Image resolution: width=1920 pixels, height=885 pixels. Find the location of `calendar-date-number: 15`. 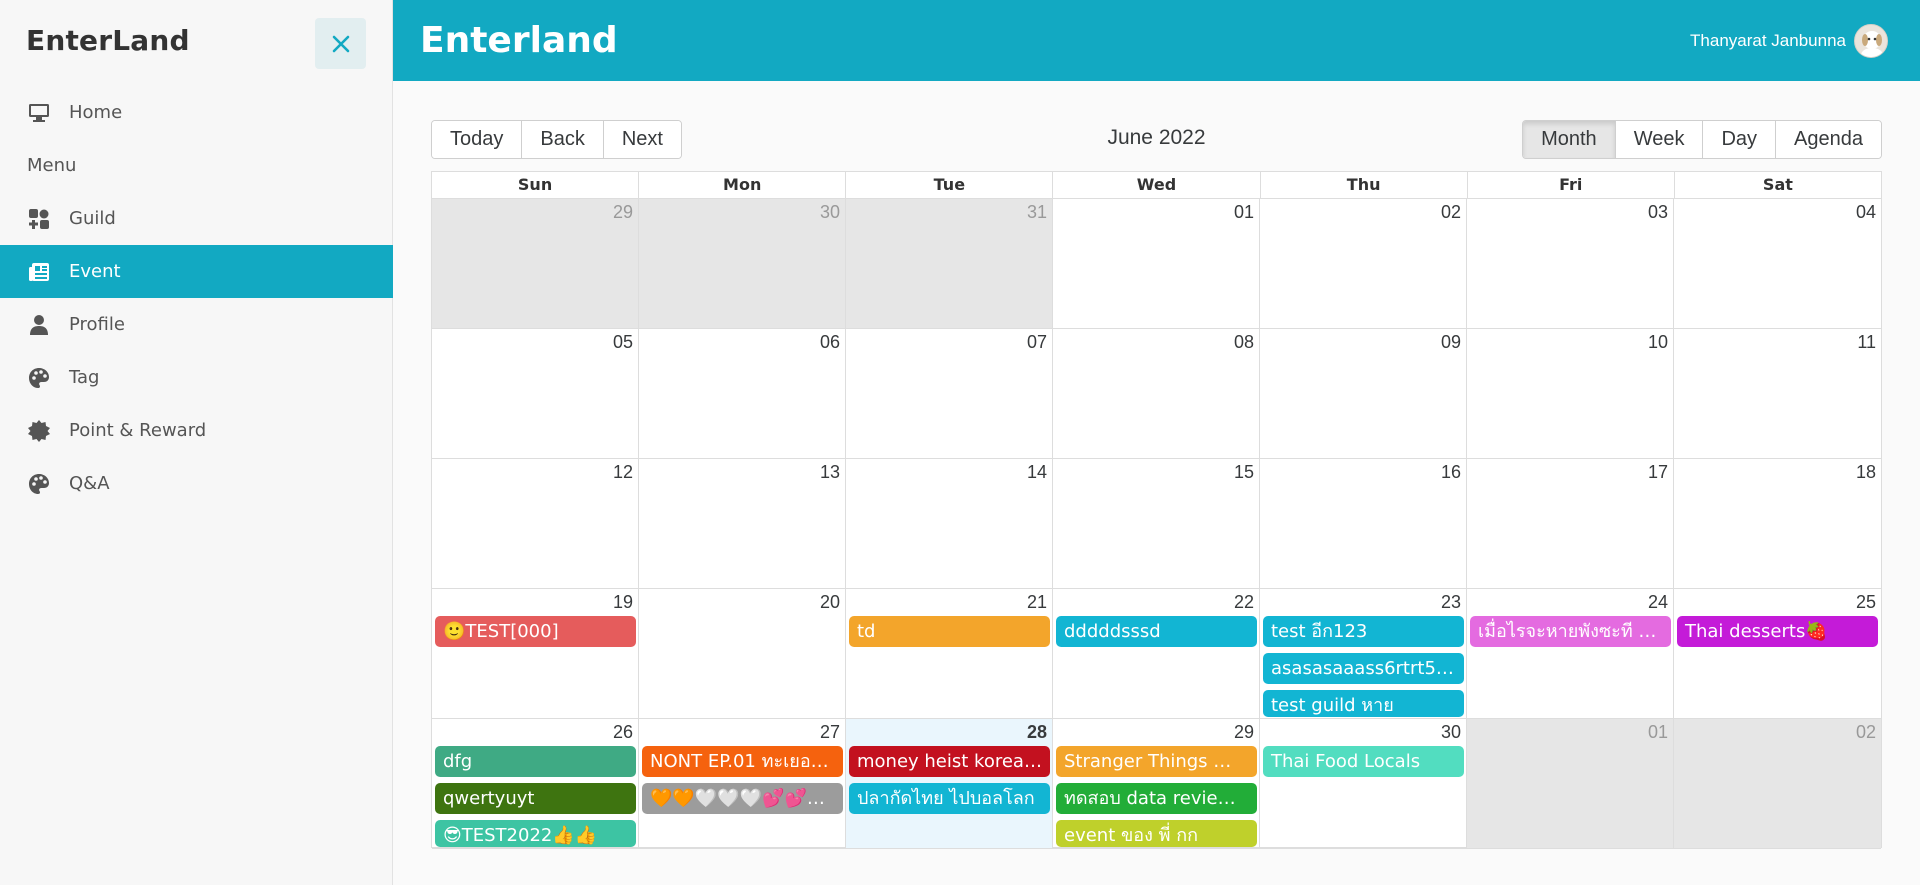

calendar-date-number: 15 is located at coordinates (1244, 472).